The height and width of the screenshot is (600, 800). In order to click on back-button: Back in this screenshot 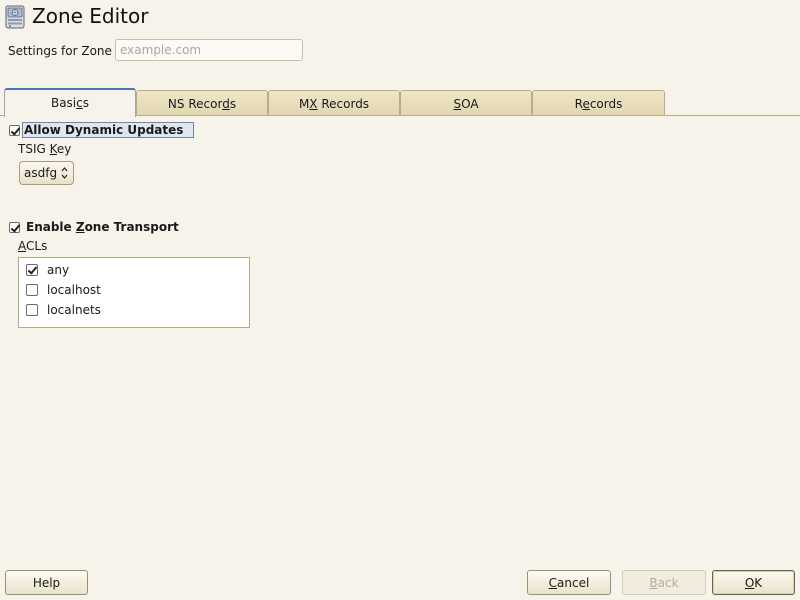, I will do `click(664, 582)`.